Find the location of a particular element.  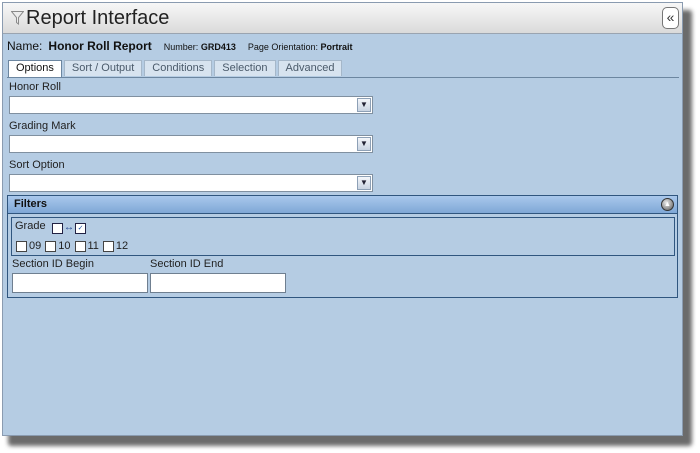

number-label: Number: is located at coordinates (181, 47).